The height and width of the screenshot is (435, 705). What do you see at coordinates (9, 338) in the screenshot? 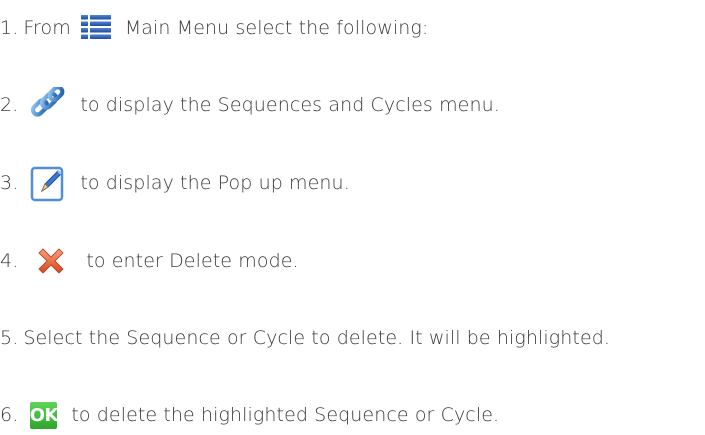
I see `step-number: 5.` at bounding box center [9, 338].